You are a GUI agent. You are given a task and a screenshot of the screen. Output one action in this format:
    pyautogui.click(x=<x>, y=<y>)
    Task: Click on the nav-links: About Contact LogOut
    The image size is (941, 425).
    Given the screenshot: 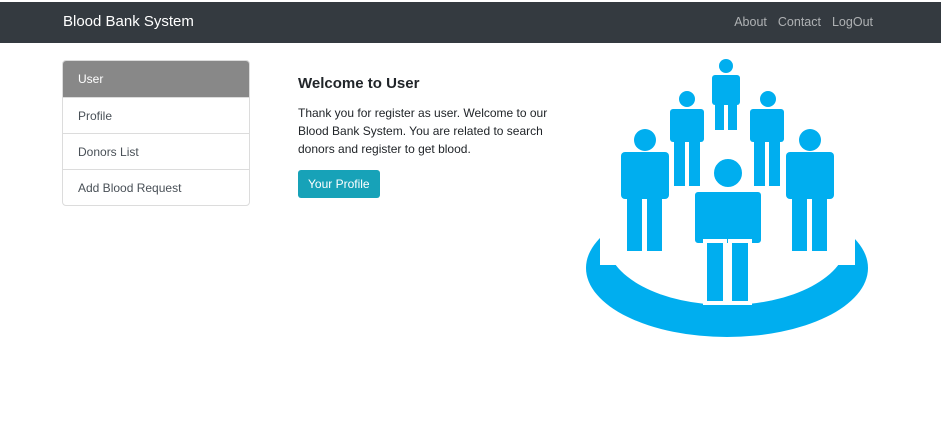 What is the action you would take?
    pyautogui.click(x=803, y=22)
    